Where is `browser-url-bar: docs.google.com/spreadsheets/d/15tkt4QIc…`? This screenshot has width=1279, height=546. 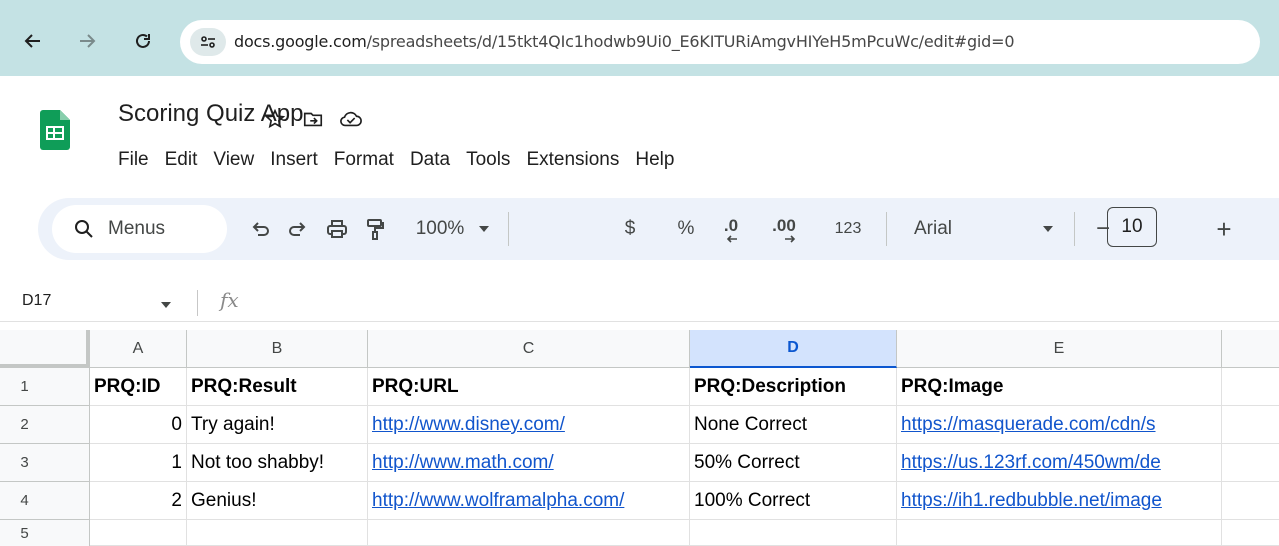
browser-url-bar: docs.google.com/spreadsheets/d/15tkt4QIc… is located at coordinates (639, 38).